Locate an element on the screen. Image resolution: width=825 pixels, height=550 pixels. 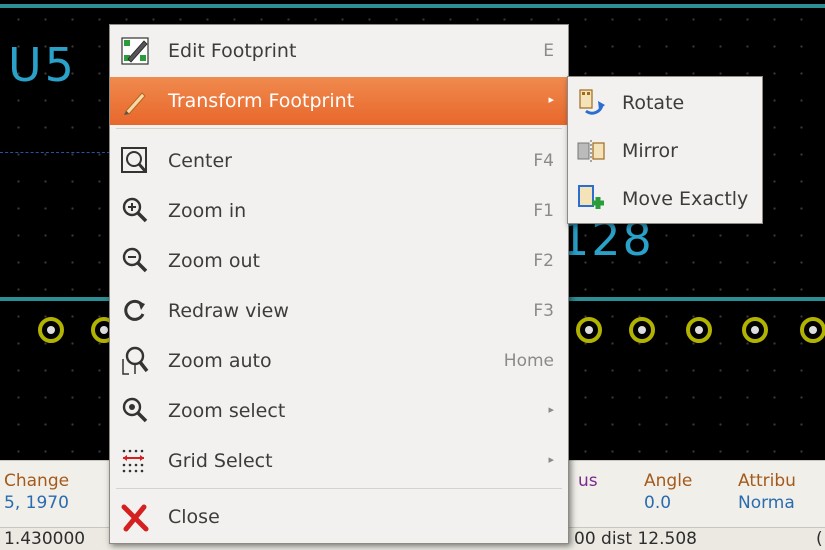
pencil-icon is located at coordinates (135, 101).